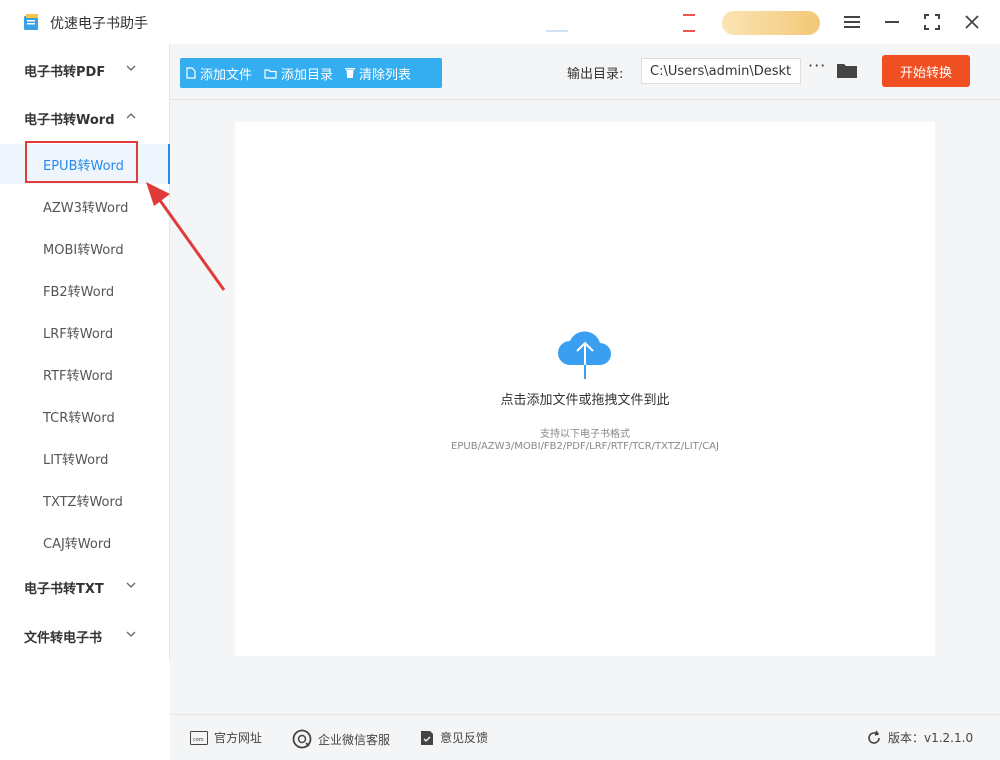  I want to click on footer: com 官方网址 企业微信客服 意见反馈 版本：v1.2.1.0, so click(585, 737).